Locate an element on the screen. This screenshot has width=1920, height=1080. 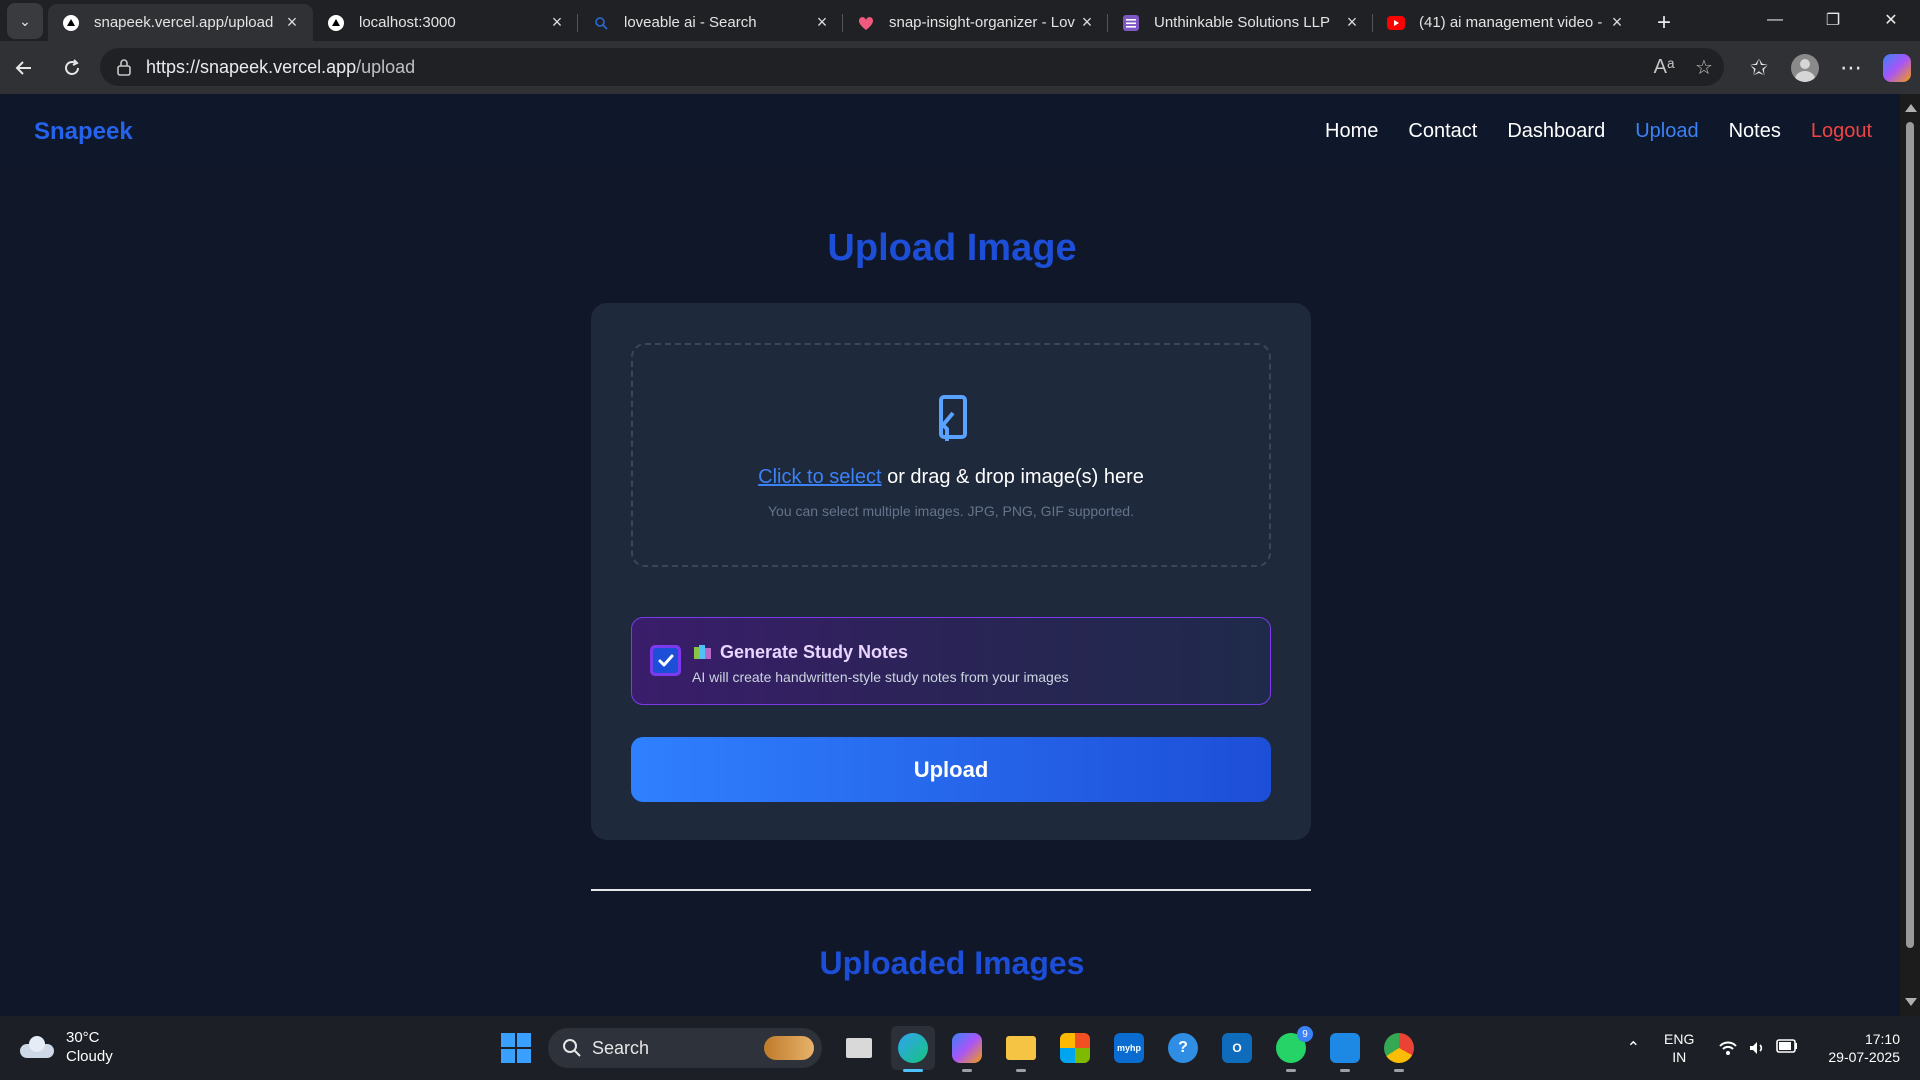
store-icon is located at coordinates (1075, 1048).